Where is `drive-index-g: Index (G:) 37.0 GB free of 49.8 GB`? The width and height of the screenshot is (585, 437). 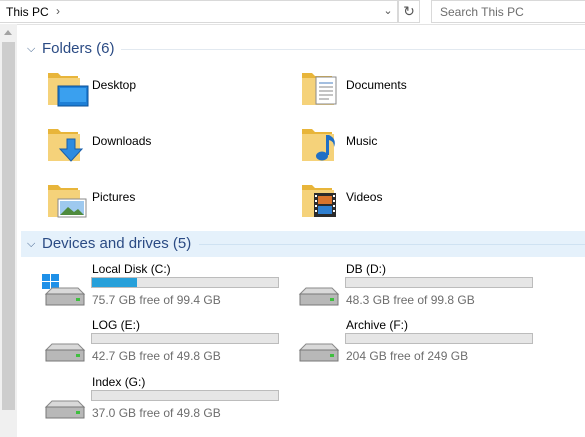 drive-index-g: Index (G:) 37.0 GB free of 49.8 GB is located at coordinates (167, 403).